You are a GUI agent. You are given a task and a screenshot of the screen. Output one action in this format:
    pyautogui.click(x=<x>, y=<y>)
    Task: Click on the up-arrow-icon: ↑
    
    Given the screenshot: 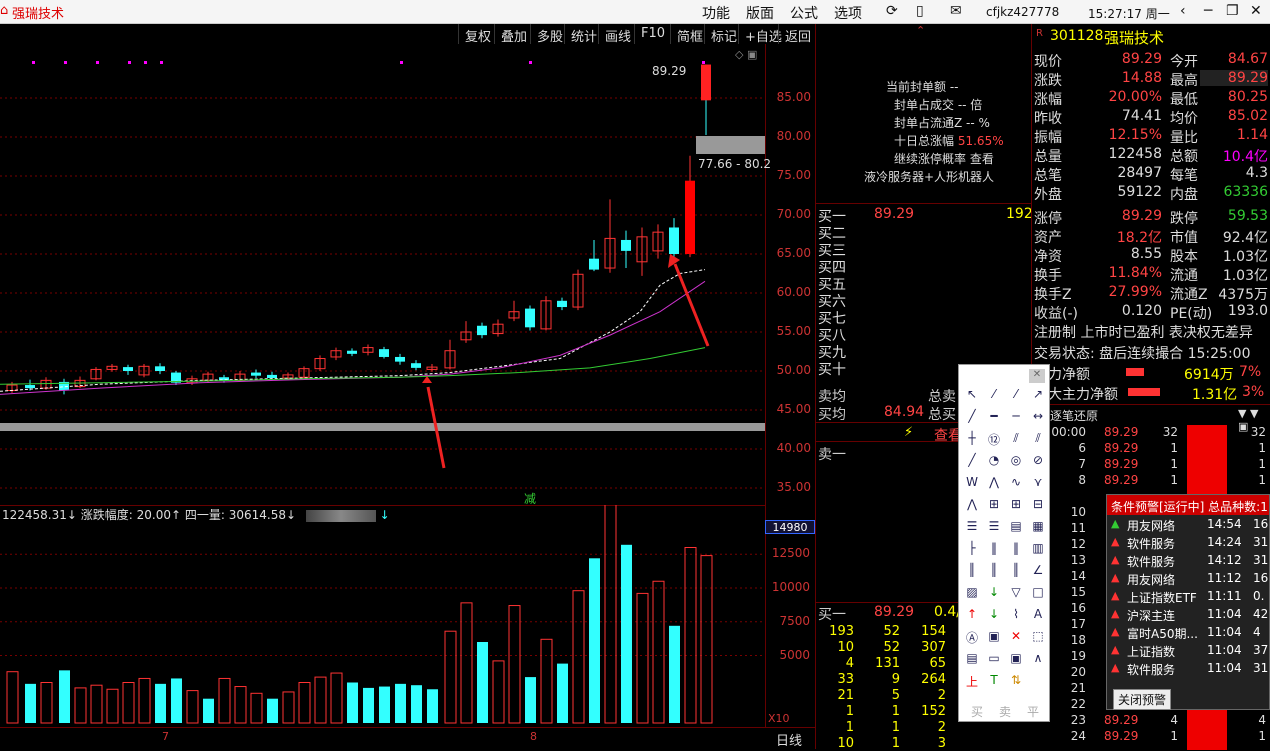 What is the action you would take?
    pyautogui.click(x=972, y=616)
    